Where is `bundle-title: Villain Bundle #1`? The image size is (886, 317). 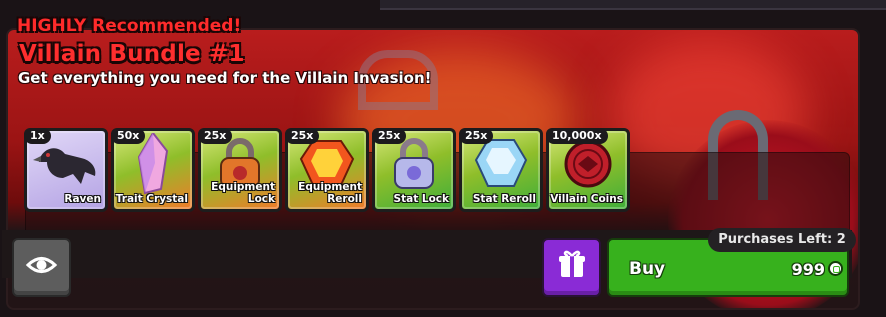
bundle-title: Villain Bundle #1 is located at coordinates (132, 54).